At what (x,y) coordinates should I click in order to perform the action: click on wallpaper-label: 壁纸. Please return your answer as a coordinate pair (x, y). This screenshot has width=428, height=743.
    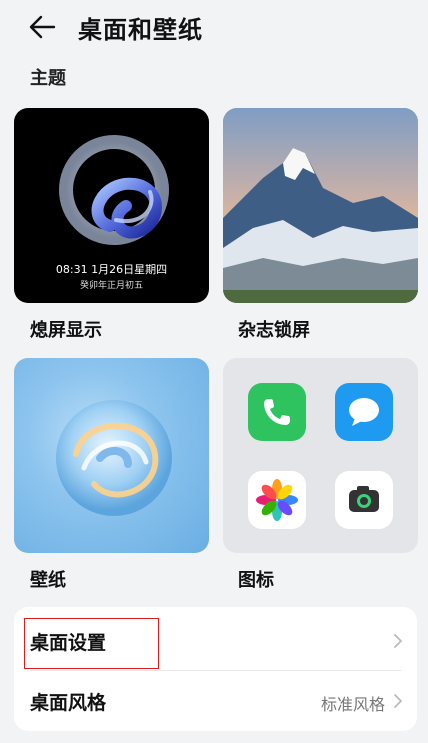
    Looking at the image, I should click on (48, 580).